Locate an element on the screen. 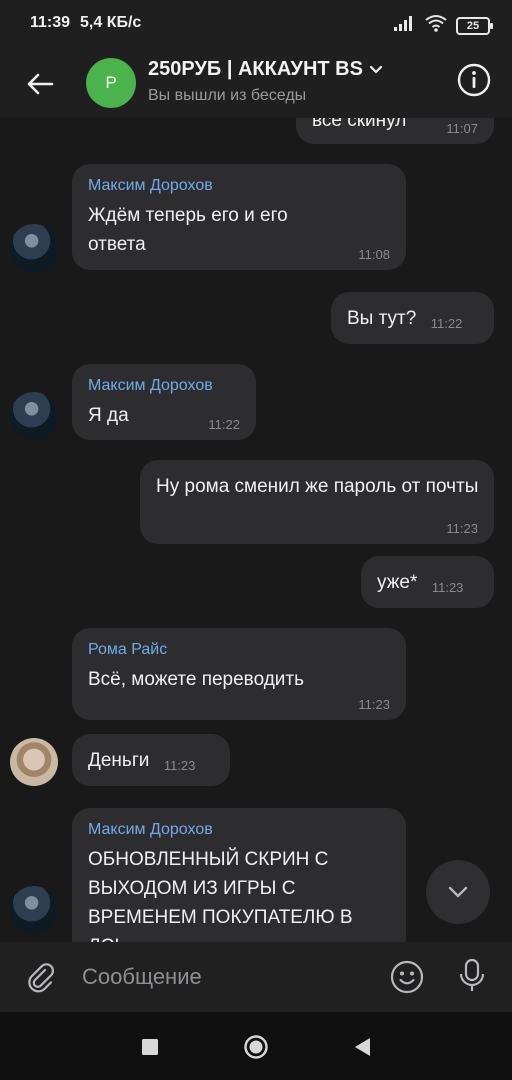 The width and height of the screenshot is (512, 1080). smile-icon is located at coordinates (407, 977).